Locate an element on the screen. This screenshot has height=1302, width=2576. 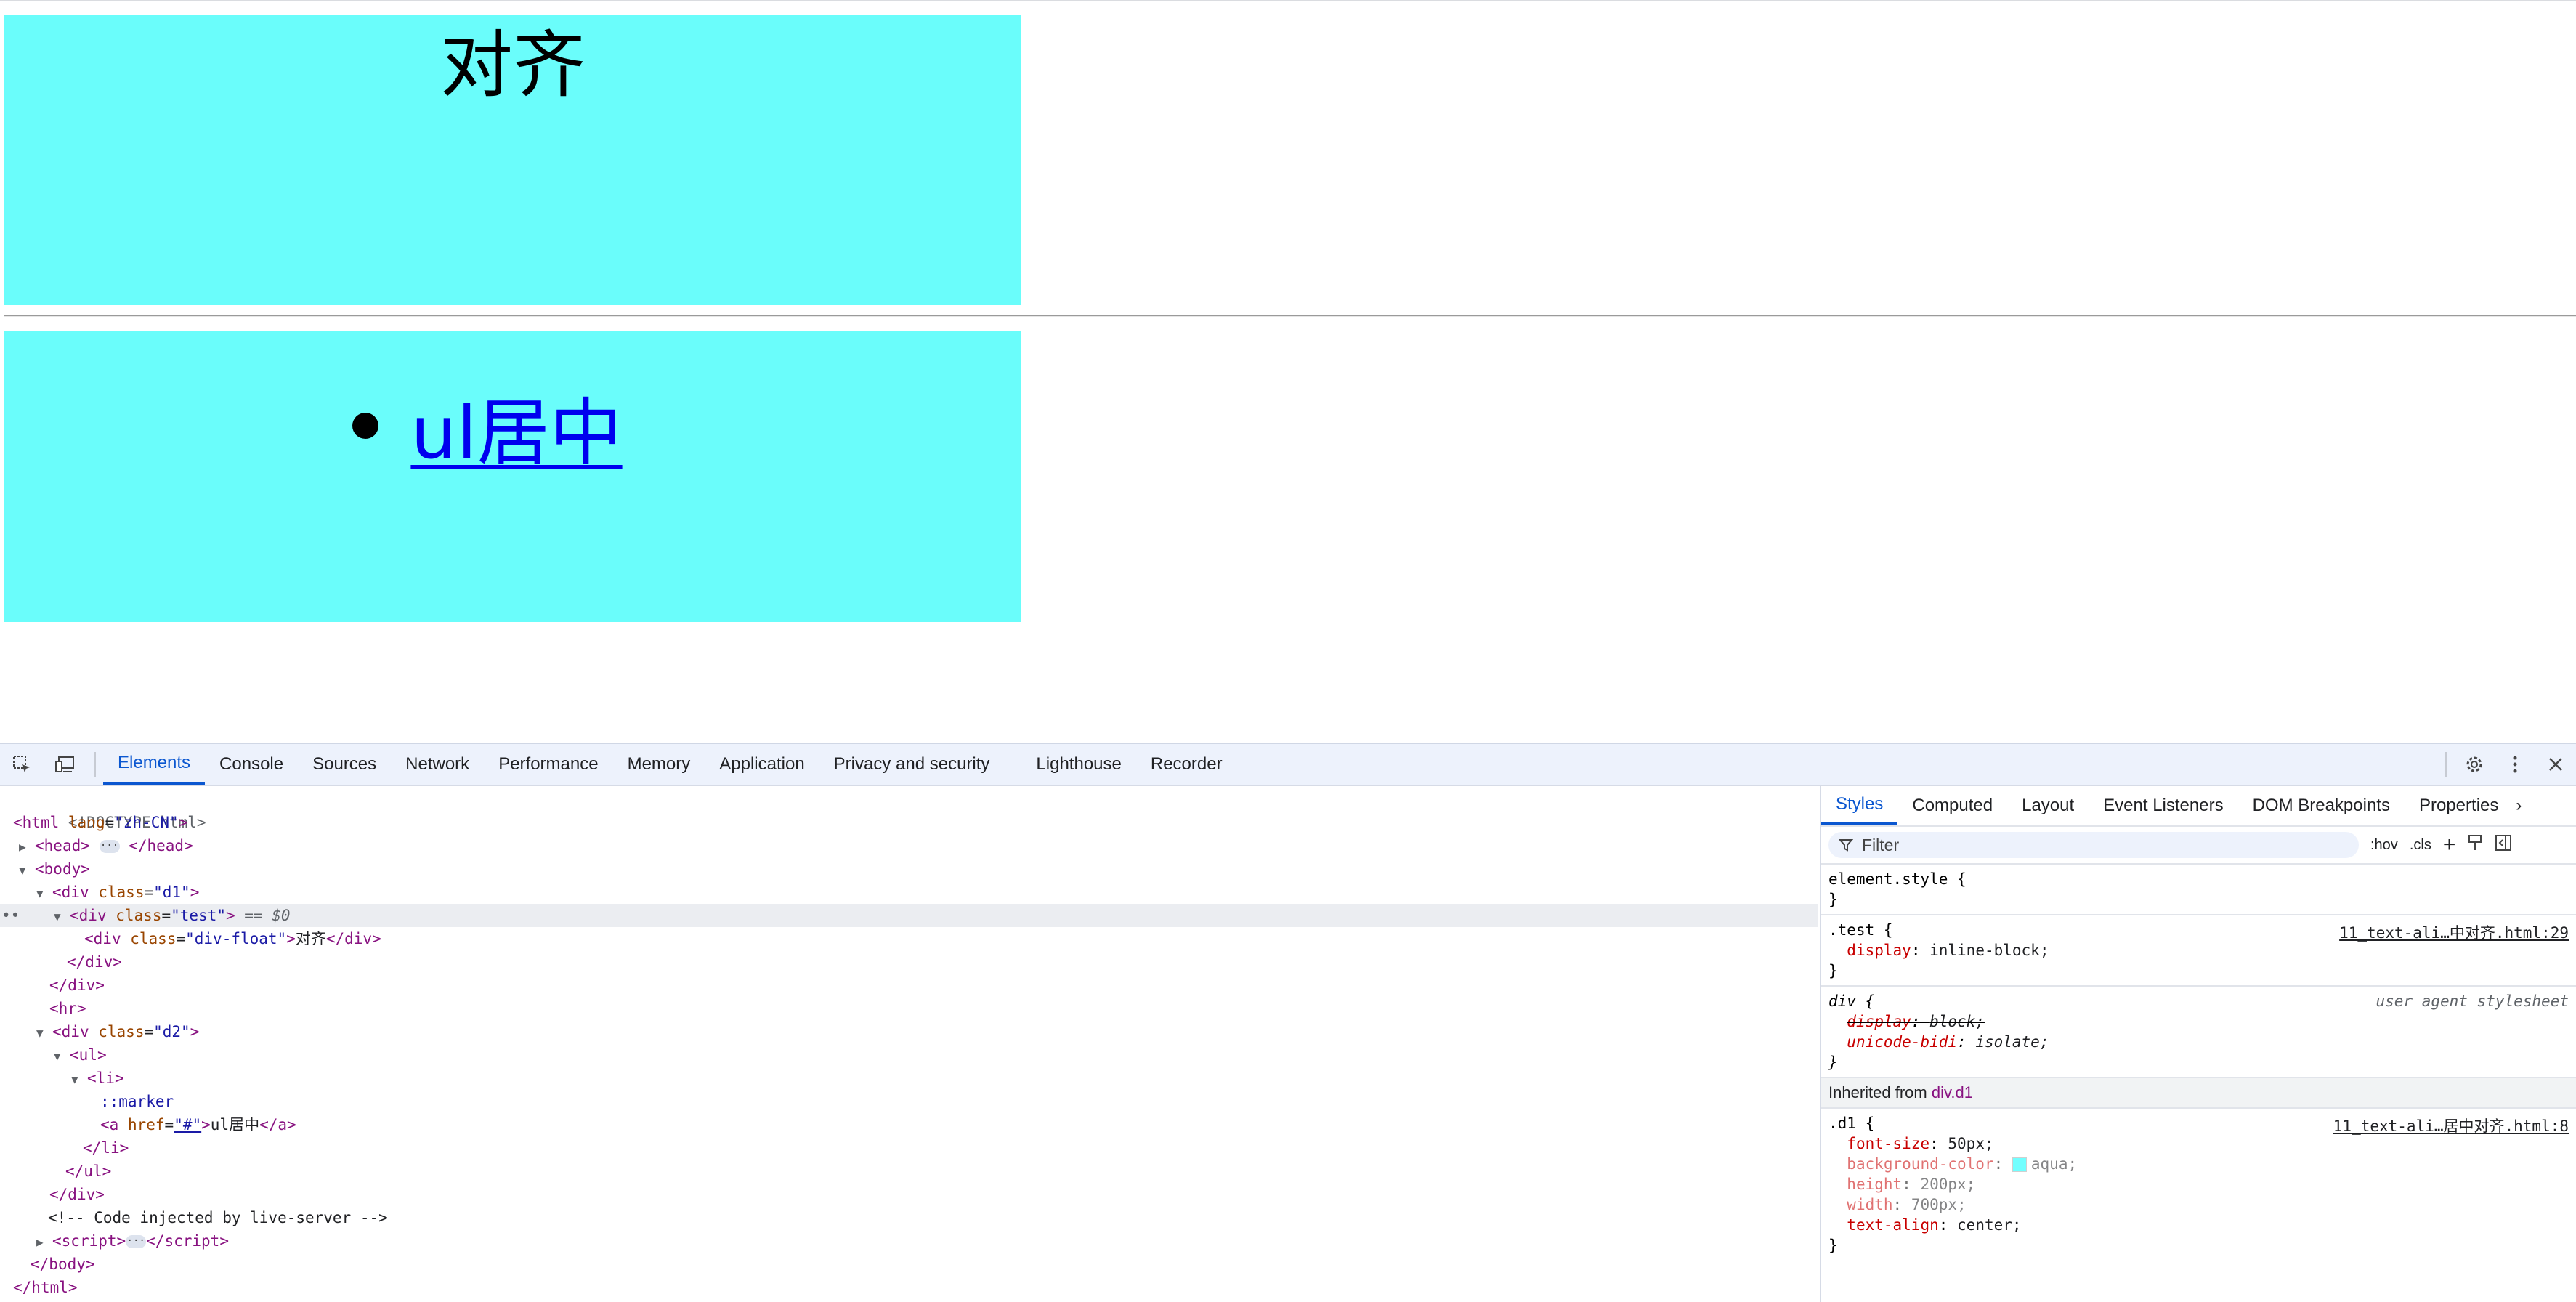
style-declaration: text-align: center; is located at coordinates (2199, 1225).